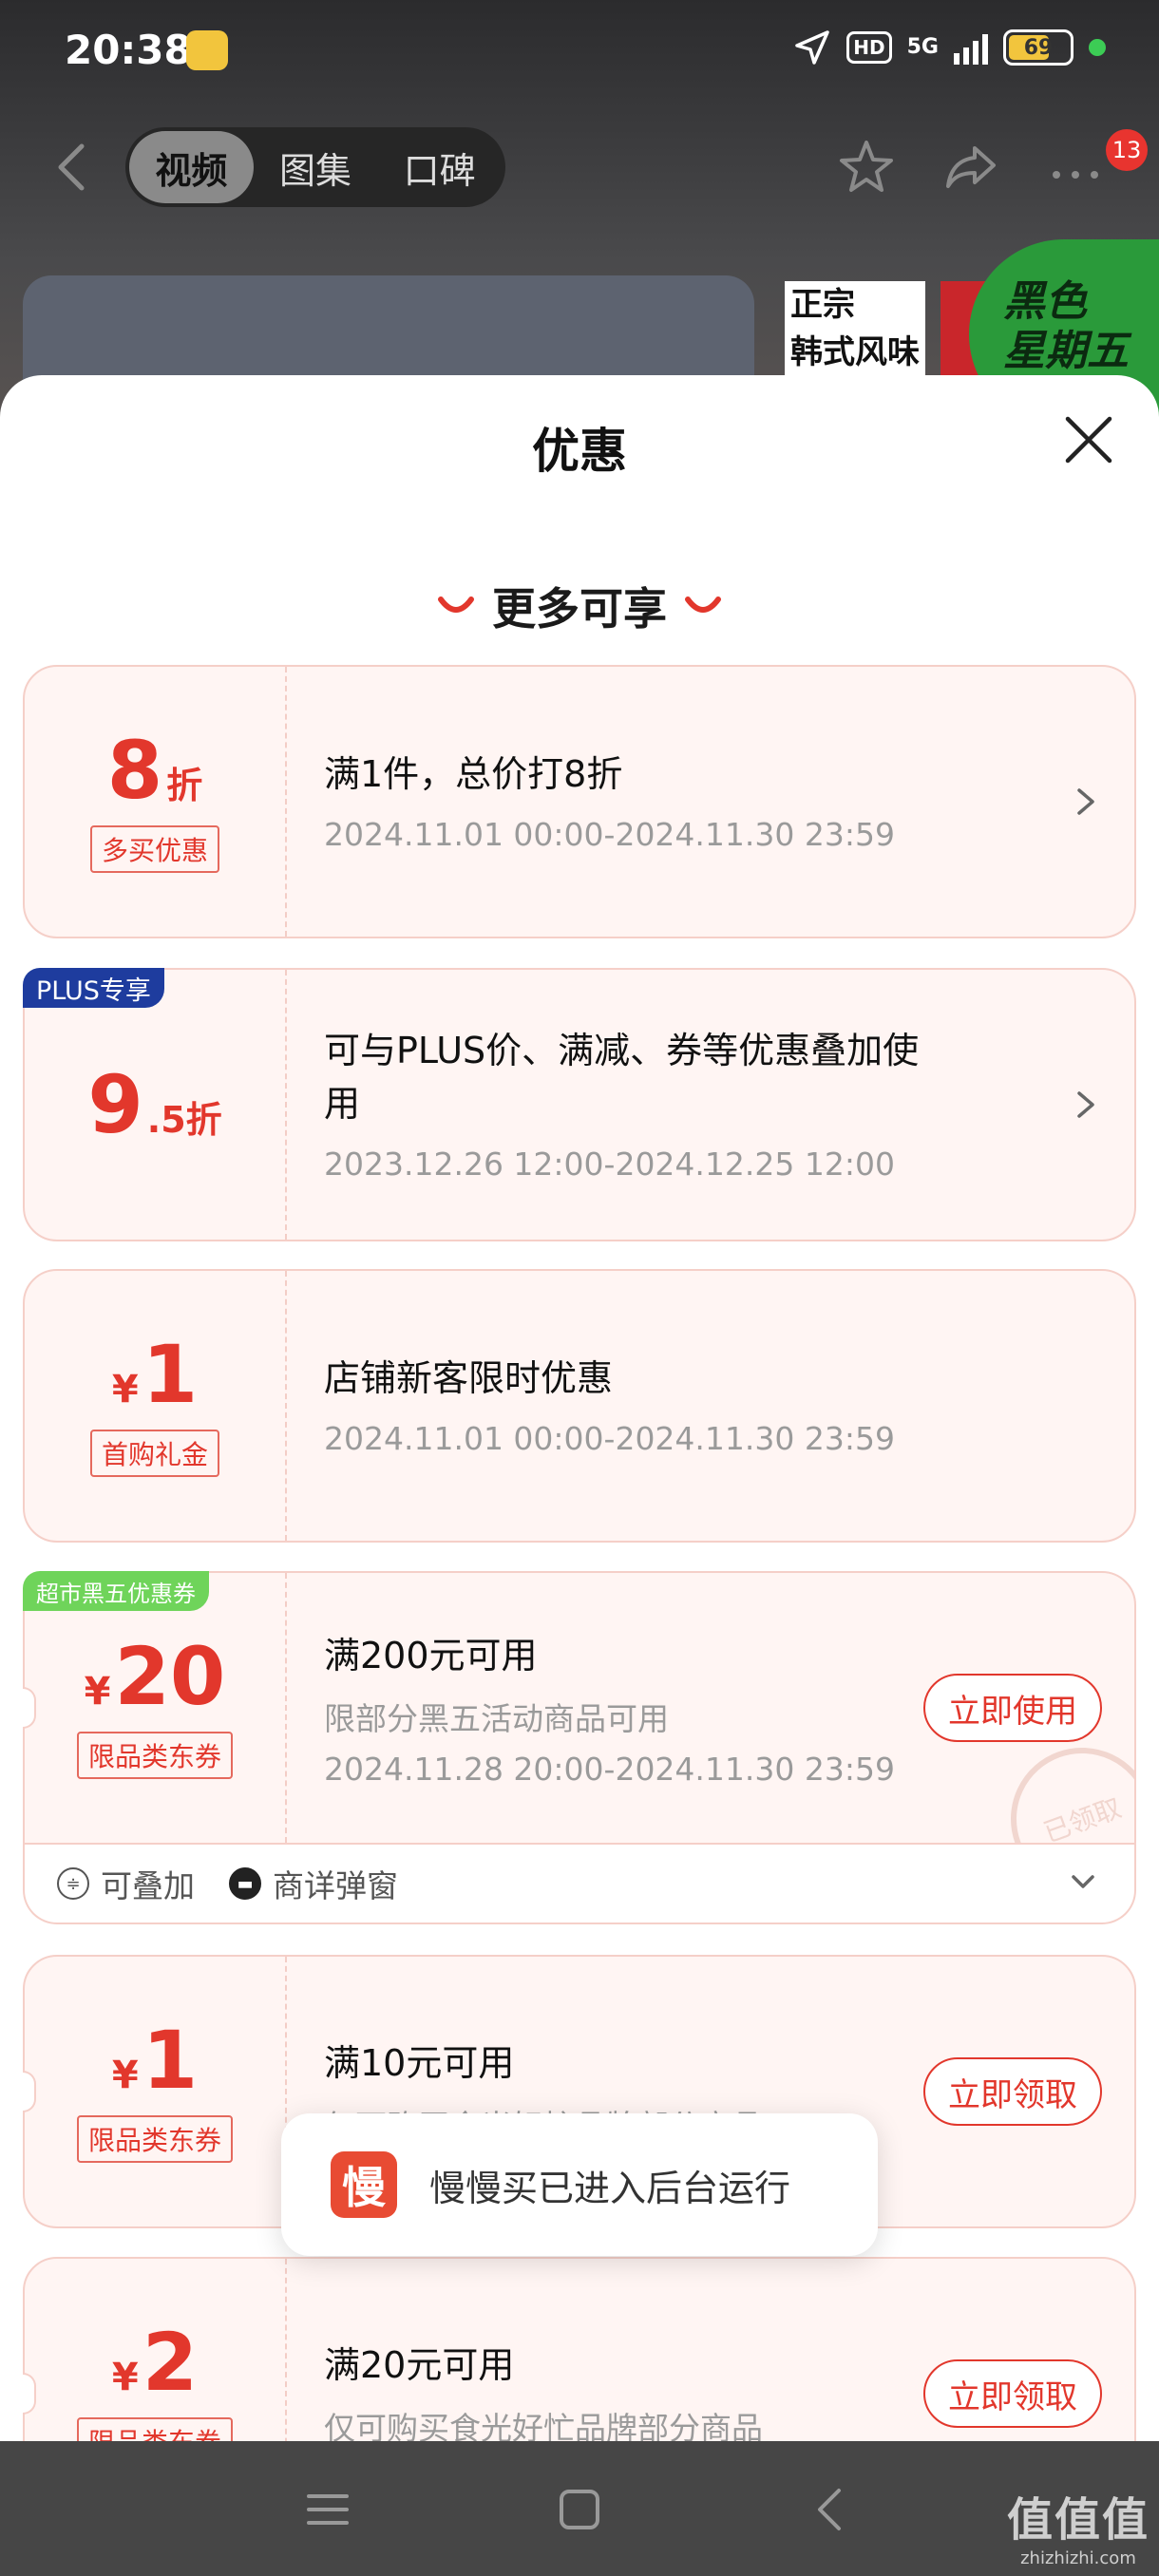  I want to click on claimed-stamp: 已领取, so click(1067, 1795).